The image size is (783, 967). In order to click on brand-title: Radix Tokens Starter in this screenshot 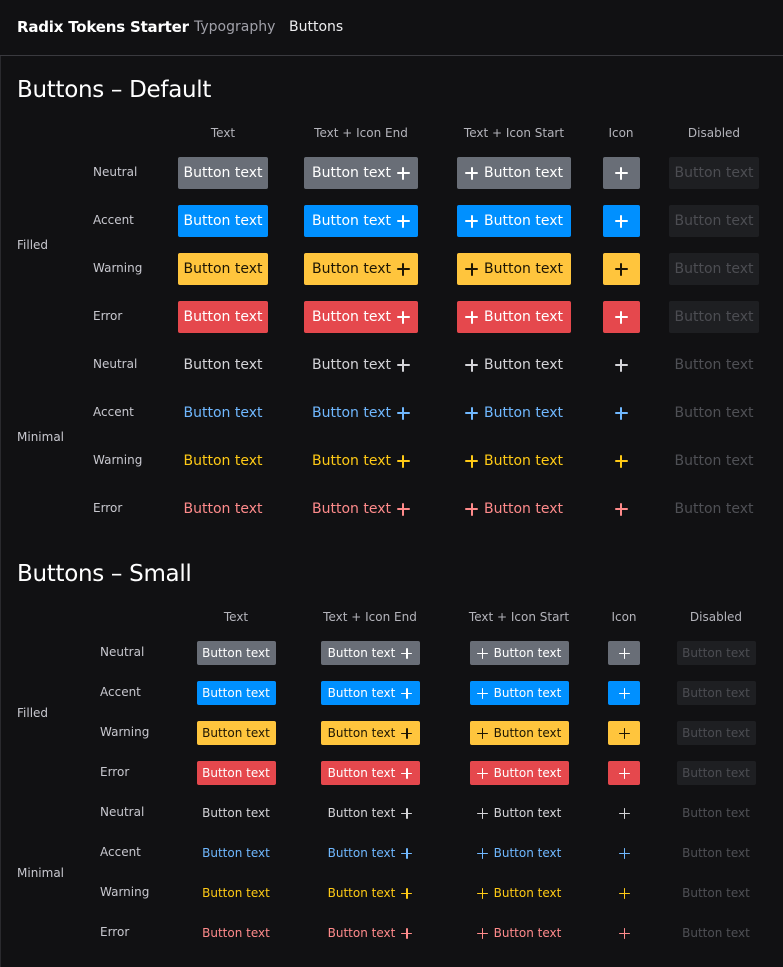, I will do `click(103, 27)`.